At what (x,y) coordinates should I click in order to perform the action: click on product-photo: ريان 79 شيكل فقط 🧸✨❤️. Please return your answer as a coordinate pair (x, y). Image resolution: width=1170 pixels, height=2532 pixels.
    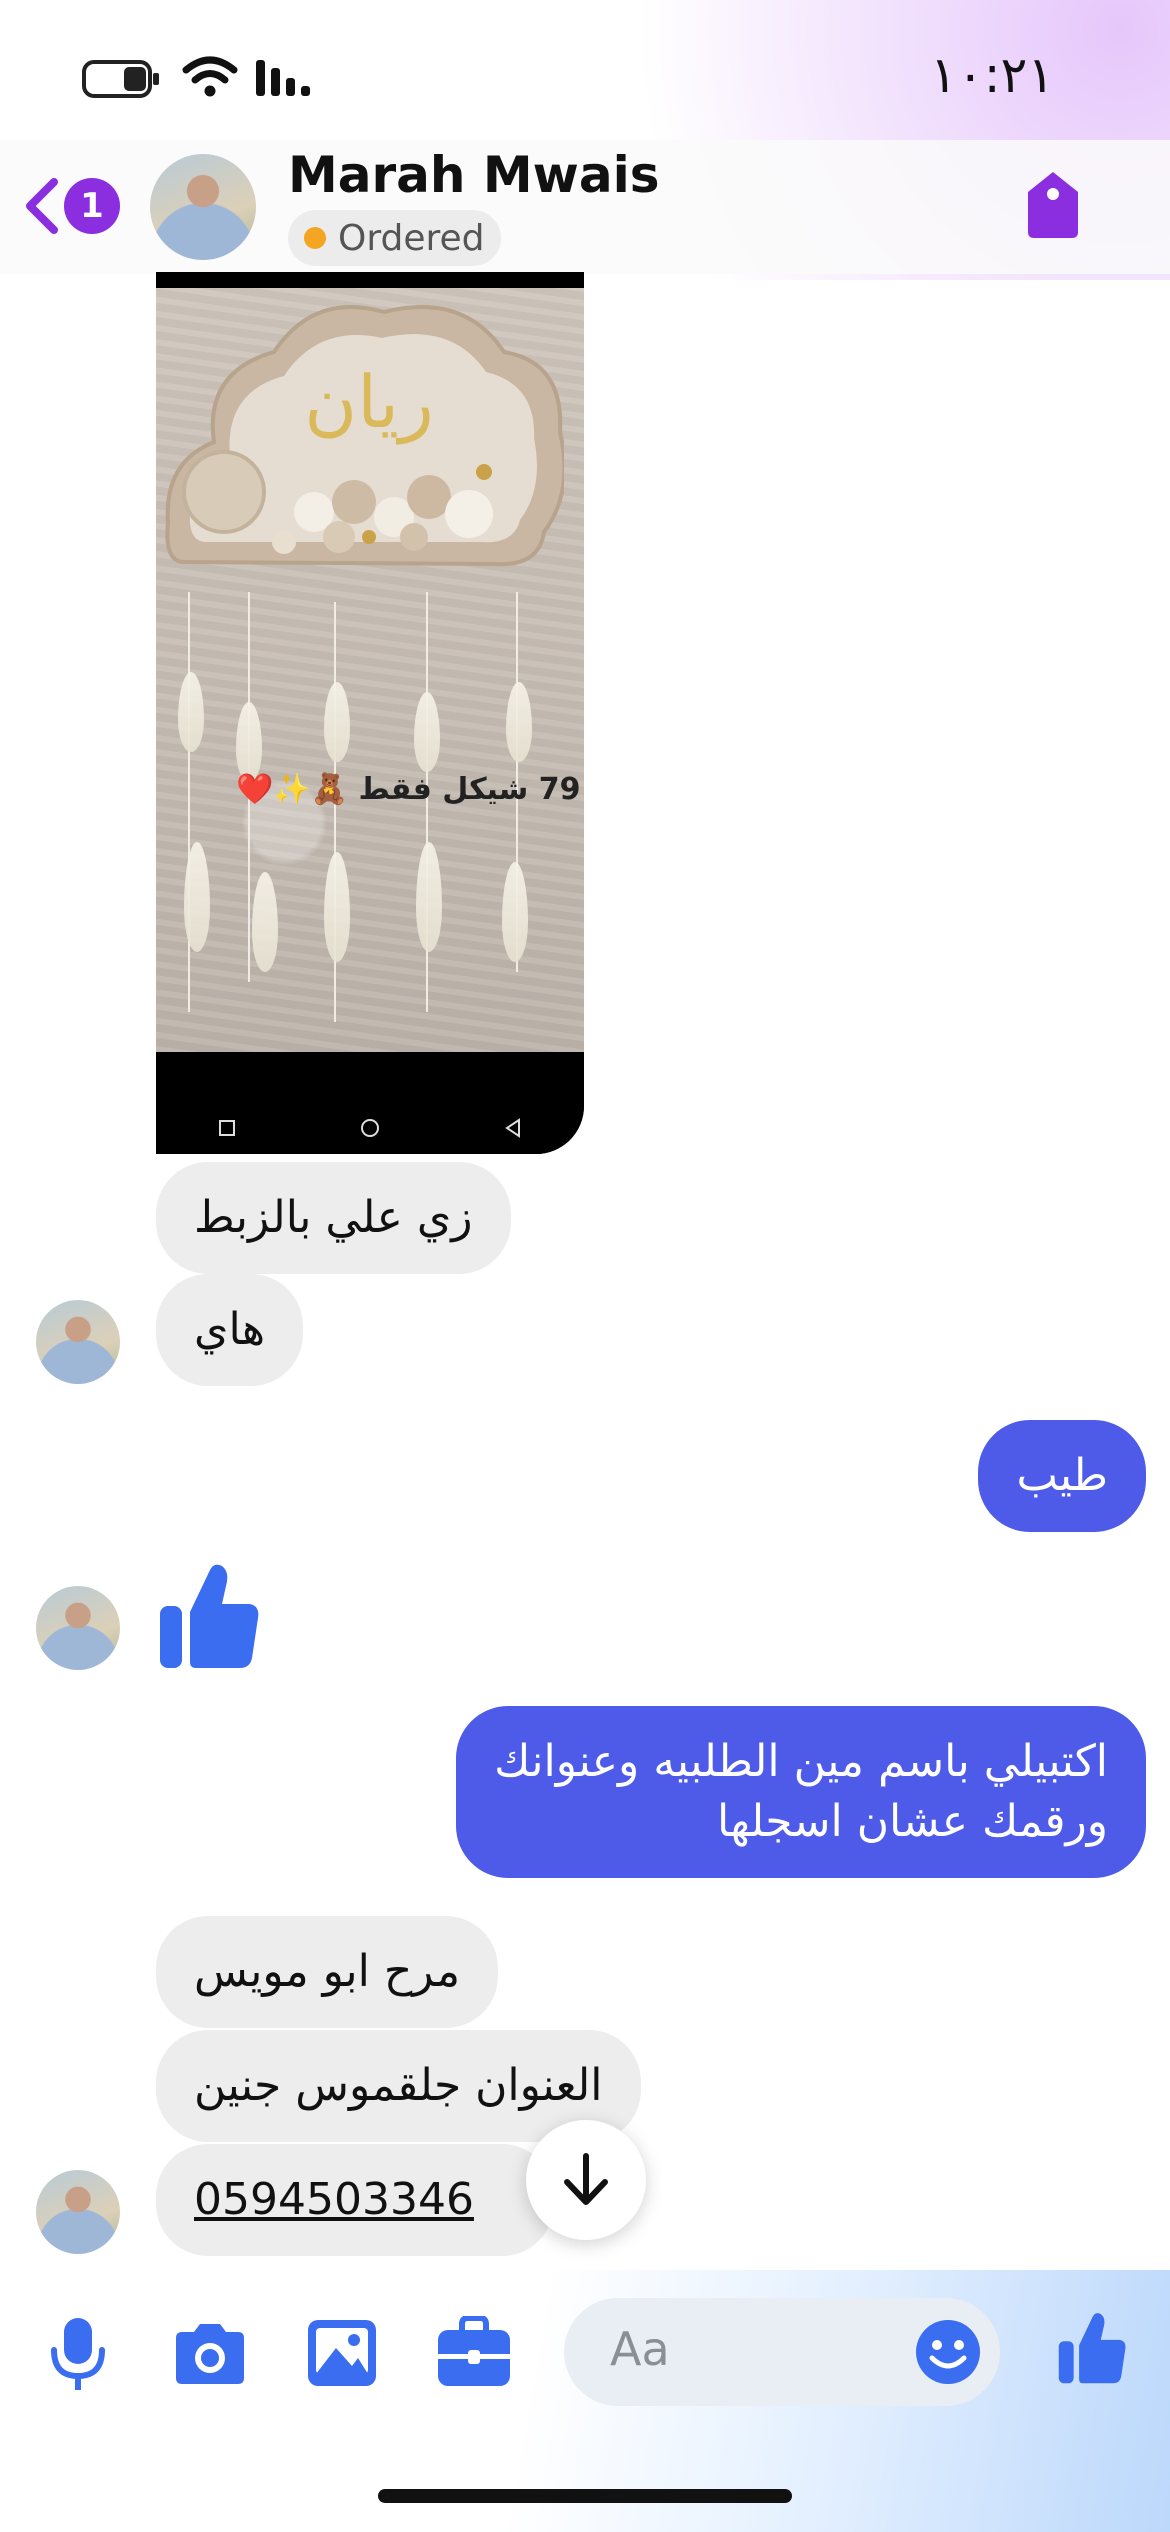
    Looking at the image, I should click on (370, 713).